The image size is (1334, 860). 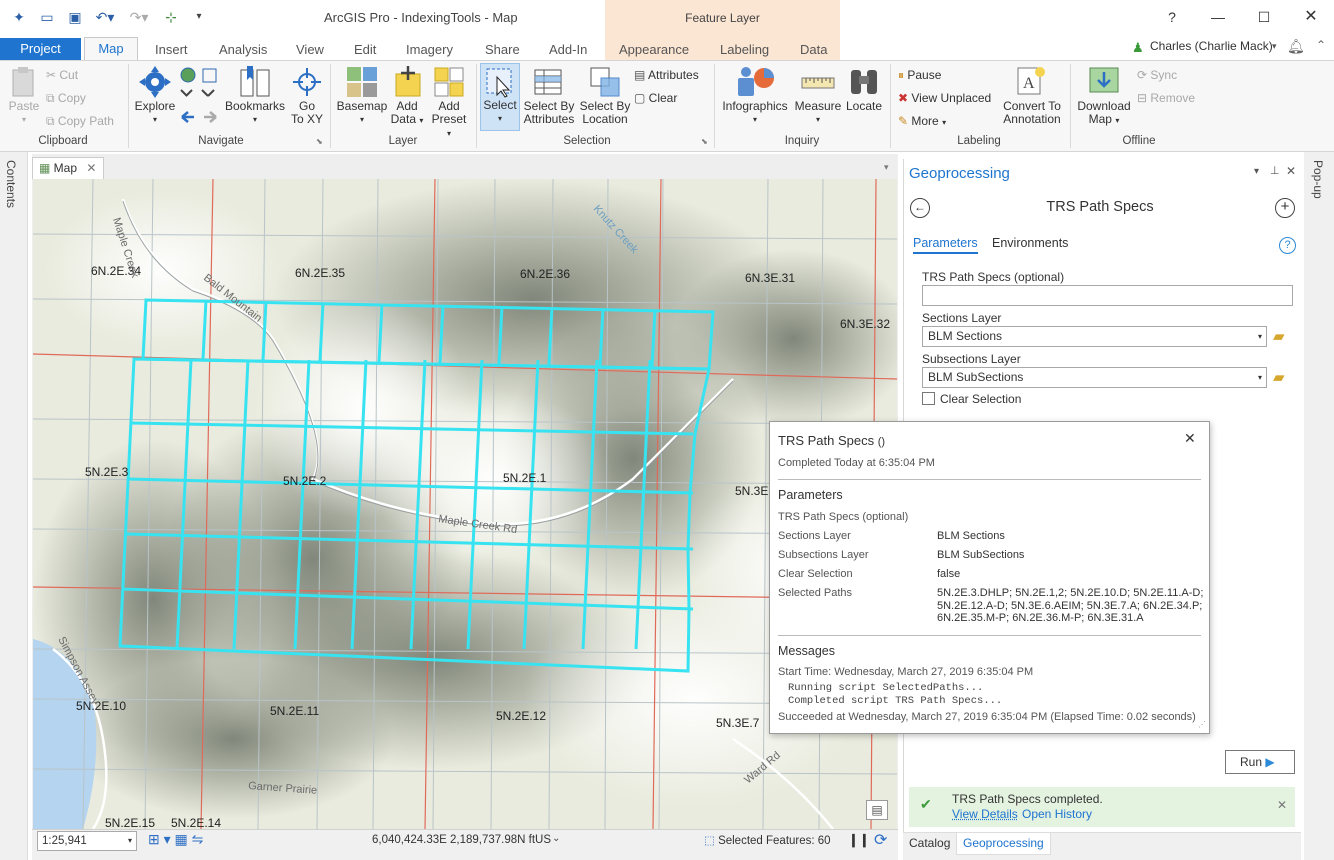 I want to click on close-window-button: ✕, so click(x=1311, y=17).